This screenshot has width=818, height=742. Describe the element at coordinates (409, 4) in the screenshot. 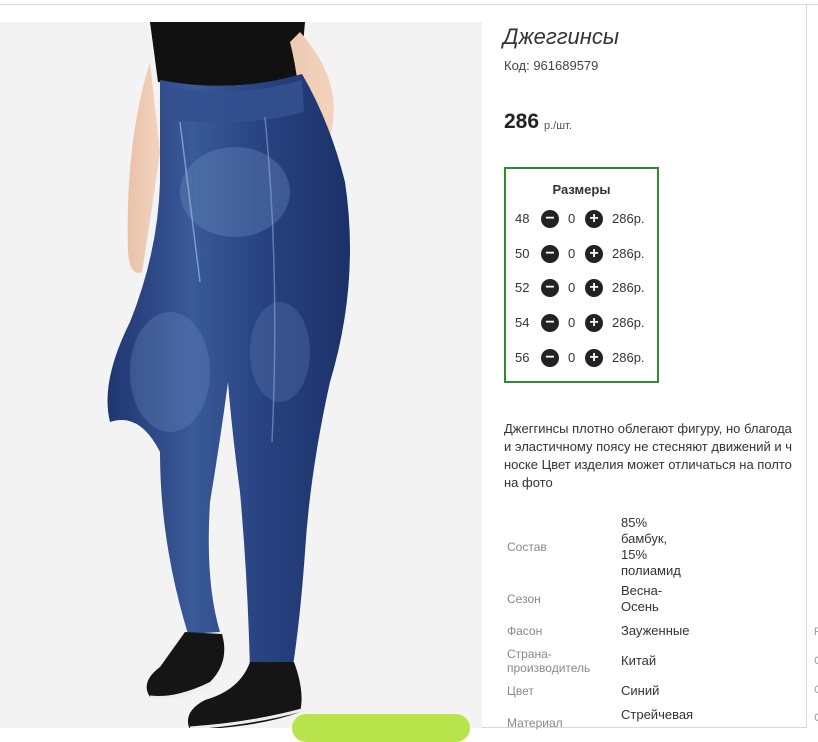

I see `window-top-border` at that location.